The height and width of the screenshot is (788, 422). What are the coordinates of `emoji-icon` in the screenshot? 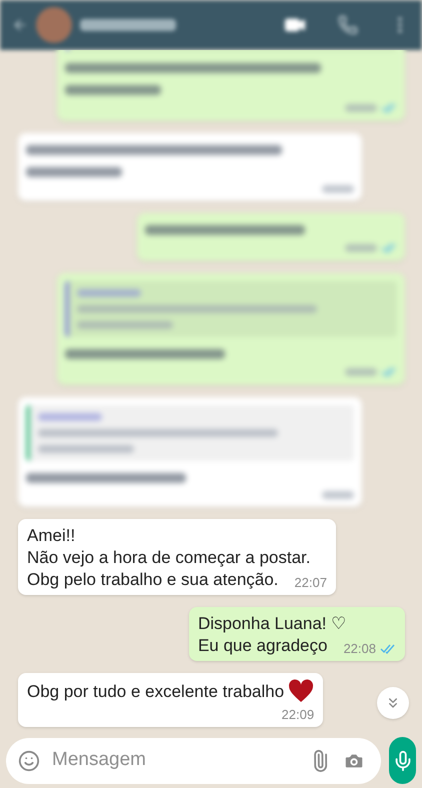 It's located at (29, 761).